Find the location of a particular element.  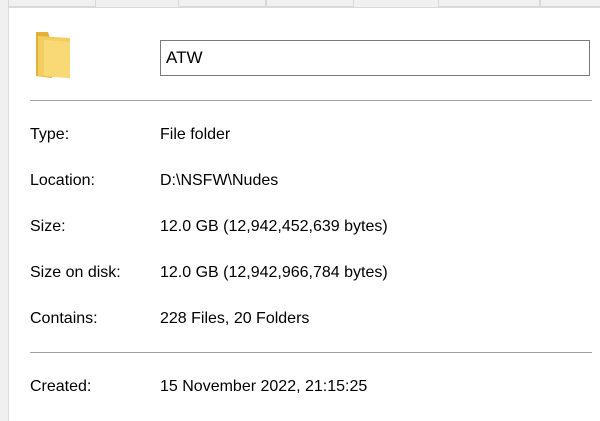

created-value: 15 November 2022, 21:15:25 is located at coordinates (264, 386).